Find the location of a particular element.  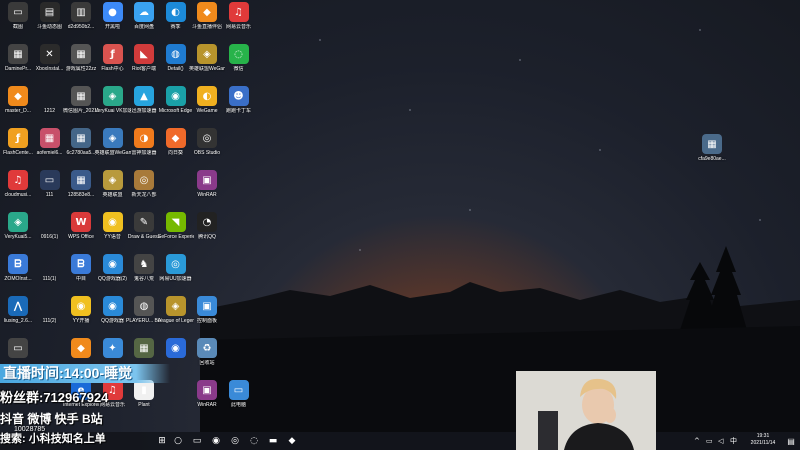

desktop-icon: ♞ 鬼谷八荒 is located at coordinates (144, 273).